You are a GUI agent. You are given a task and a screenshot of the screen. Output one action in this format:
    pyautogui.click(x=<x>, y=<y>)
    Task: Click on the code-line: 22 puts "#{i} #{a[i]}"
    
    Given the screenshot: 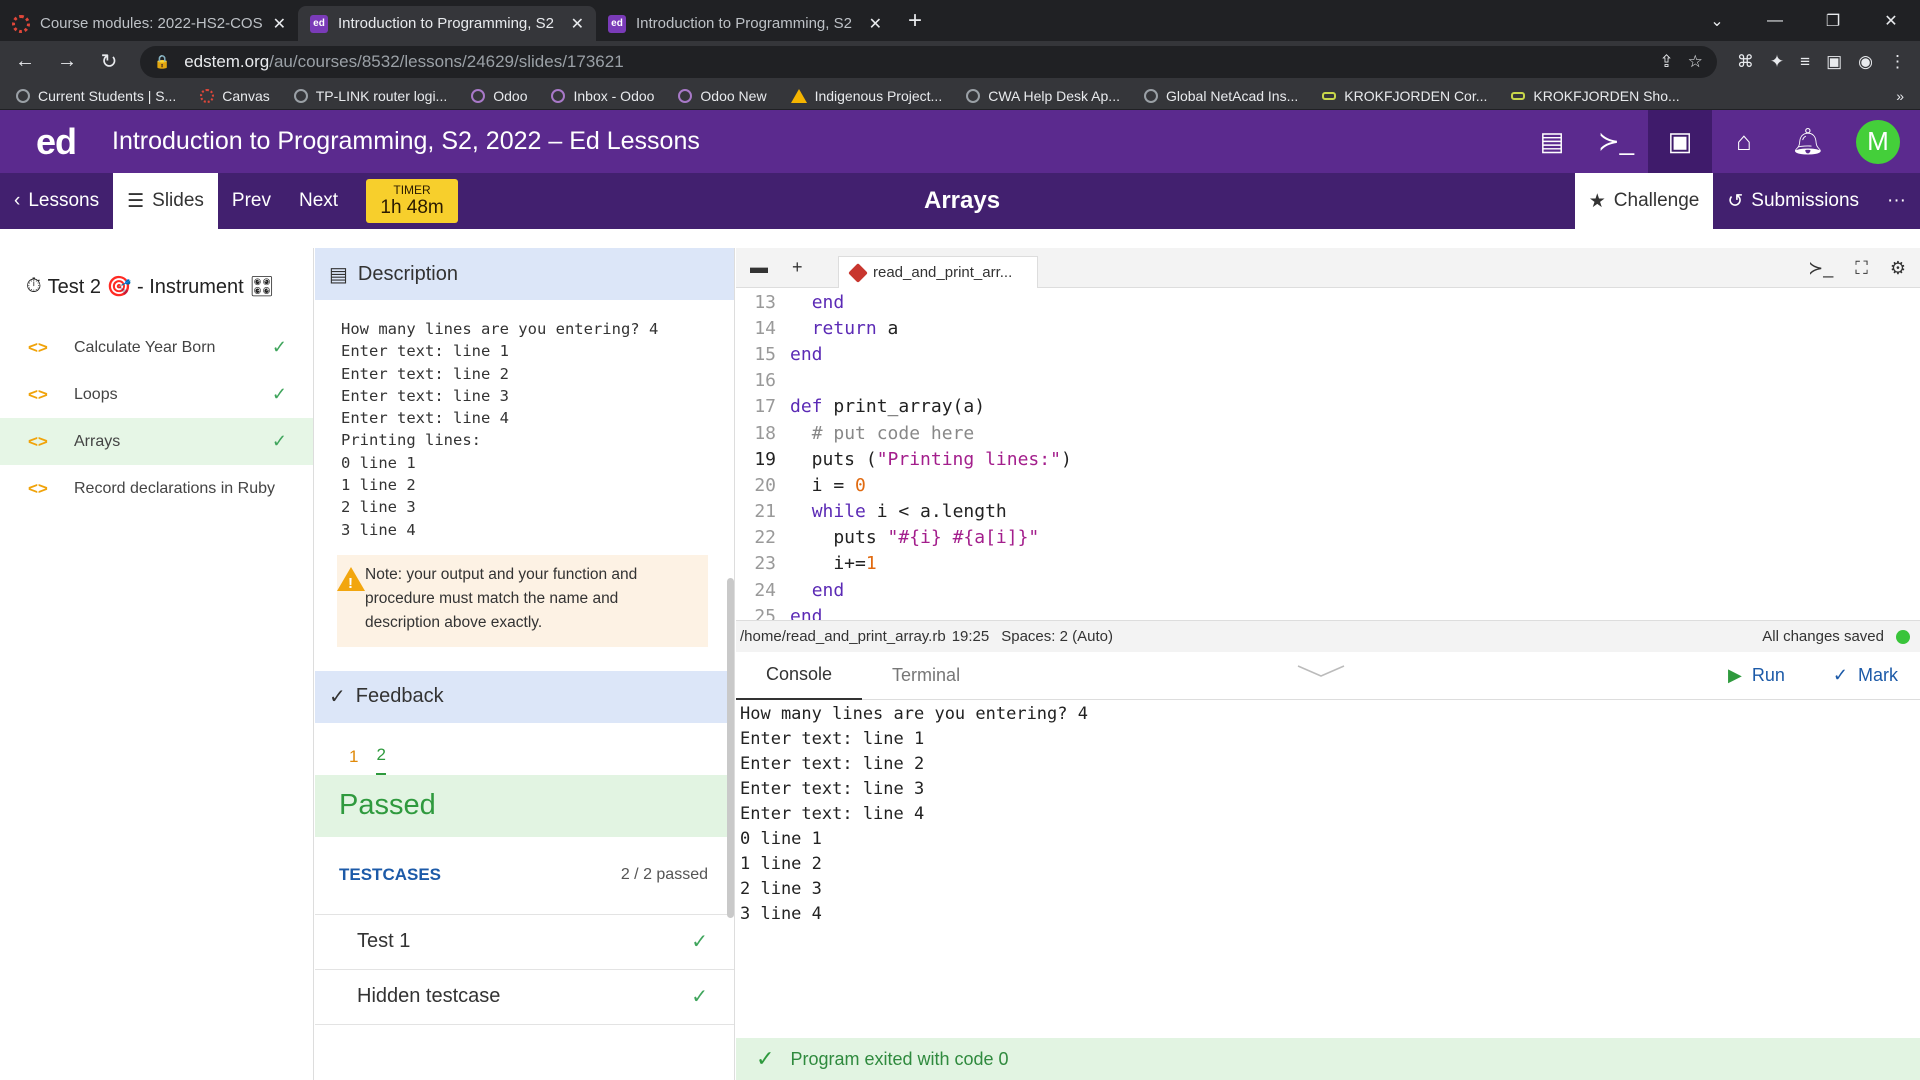 What is the action you would take?
    pyautogui.click(x=1328, y=538)
    